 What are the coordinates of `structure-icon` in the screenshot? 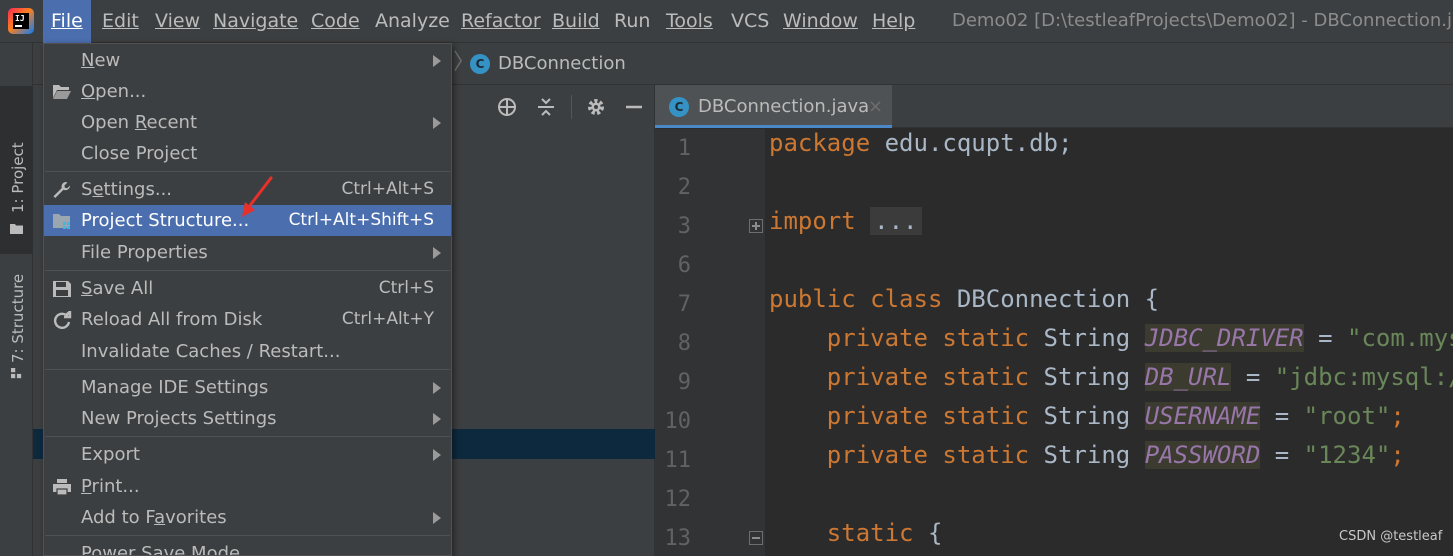 It's located at (16, 373).